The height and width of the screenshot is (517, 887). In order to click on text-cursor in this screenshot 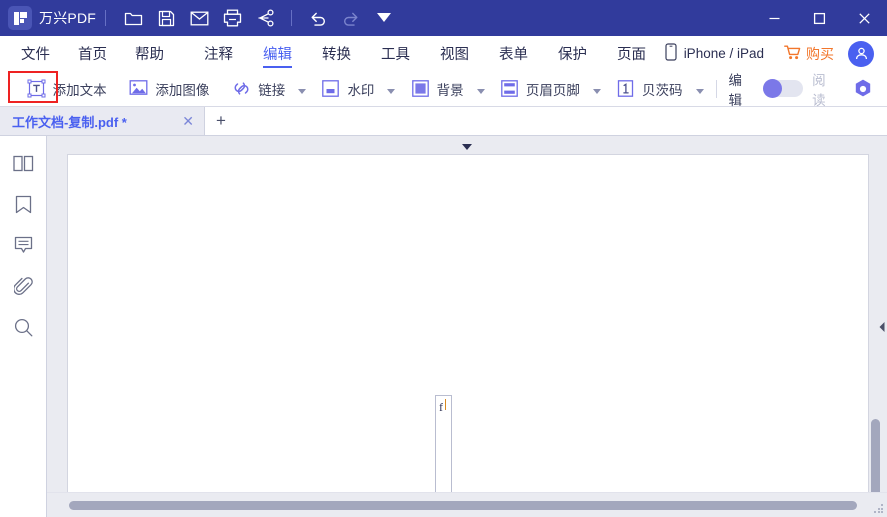, I will do `click(445, 404)`.